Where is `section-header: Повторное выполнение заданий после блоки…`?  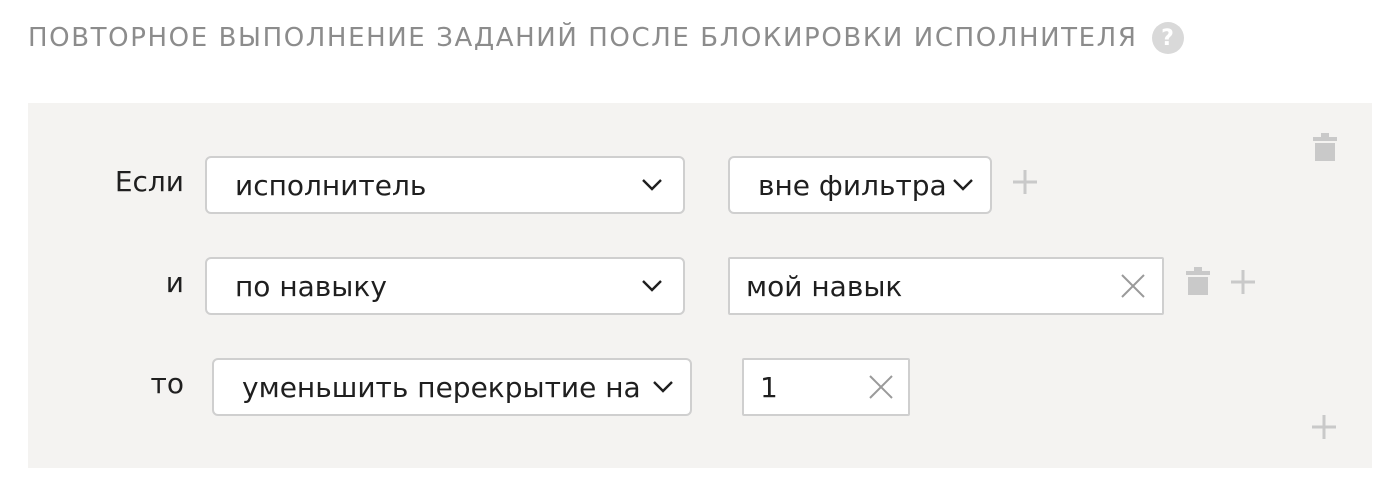 section-header: Повторное выполнение заданий после блоки… is located at coordinates (606, 38).